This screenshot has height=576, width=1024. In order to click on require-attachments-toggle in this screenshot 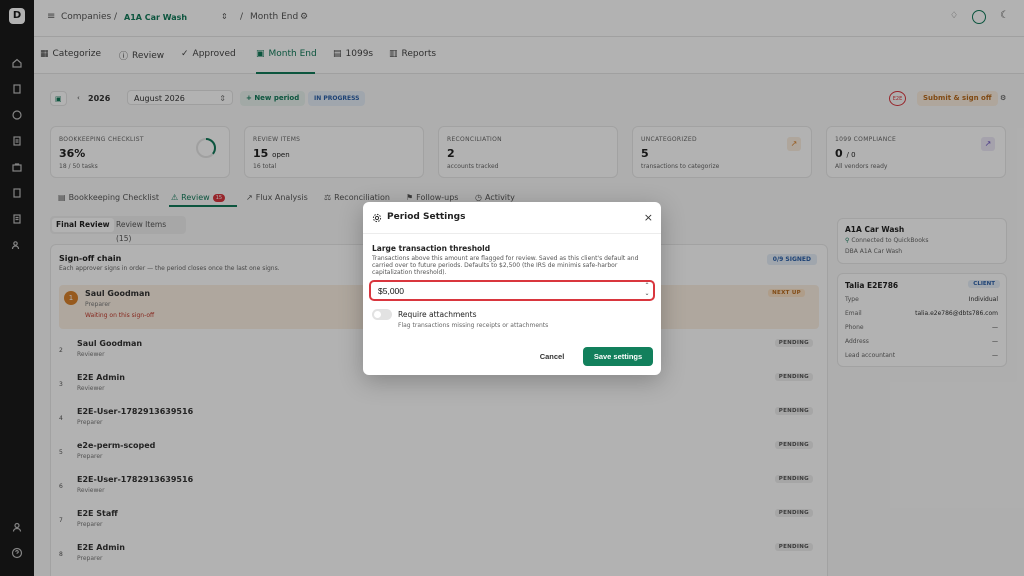, I will do `click(382, 314)`.